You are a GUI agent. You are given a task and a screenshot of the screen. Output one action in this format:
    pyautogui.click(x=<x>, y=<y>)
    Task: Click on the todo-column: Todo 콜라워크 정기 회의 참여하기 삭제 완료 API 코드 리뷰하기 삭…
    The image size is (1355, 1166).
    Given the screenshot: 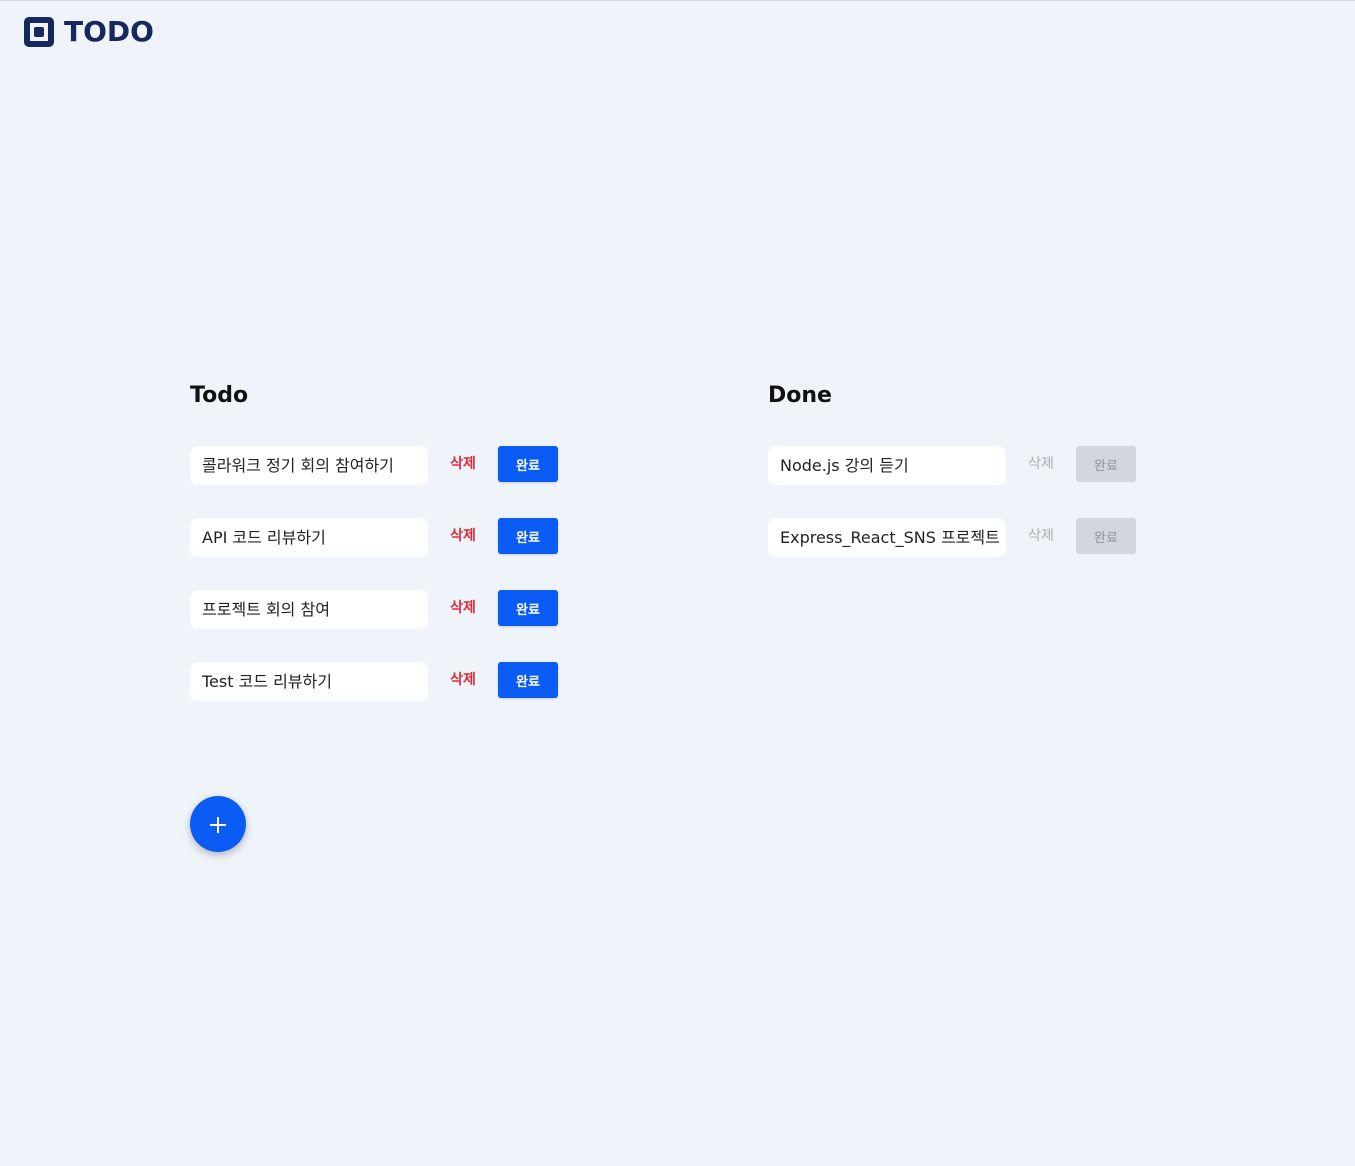 What is the action you would take?
    pyautogui.click(x=390, y=557)
    